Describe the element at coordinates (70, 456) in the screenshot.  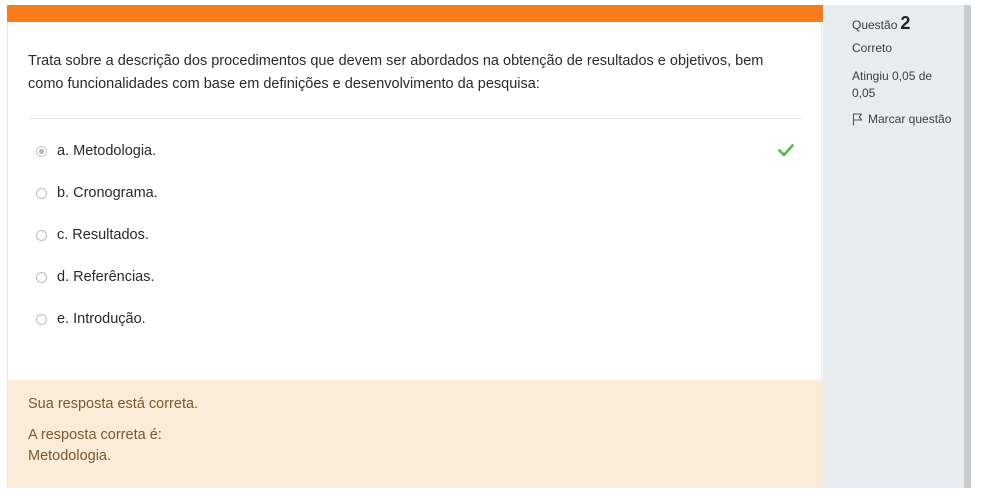
I see `correct-answer-text: Metodologia.` at that location.